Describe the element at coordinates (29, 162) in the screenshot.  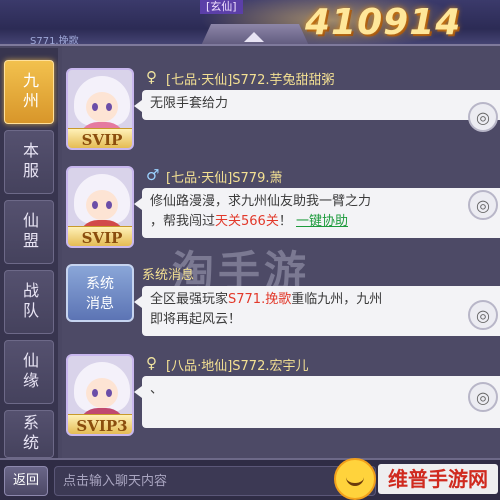
I see `tab-local-server: 本服` at that location.